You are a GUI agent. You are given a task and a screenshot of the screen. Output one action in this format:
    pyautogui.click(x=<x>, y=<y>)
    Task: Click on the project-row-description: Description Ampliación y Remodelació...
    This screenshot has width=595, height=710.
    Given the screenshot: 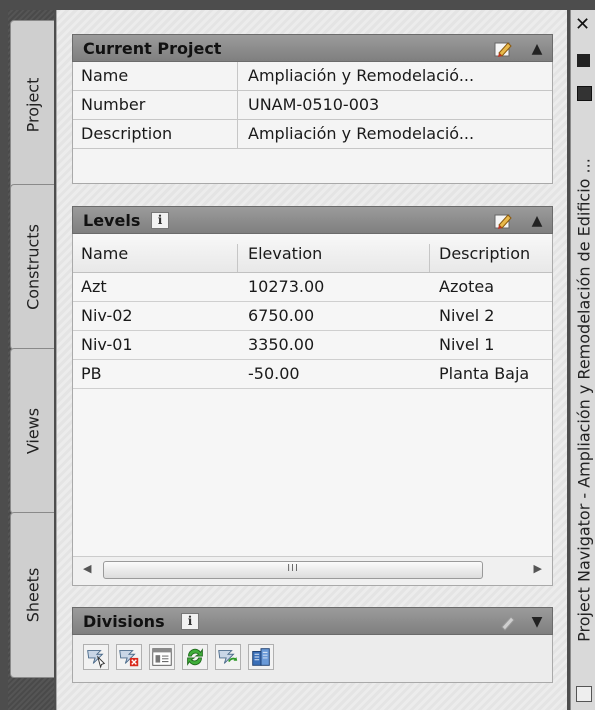 What is the action you would take?
    pyautogui.click(x=312, y=134)
    